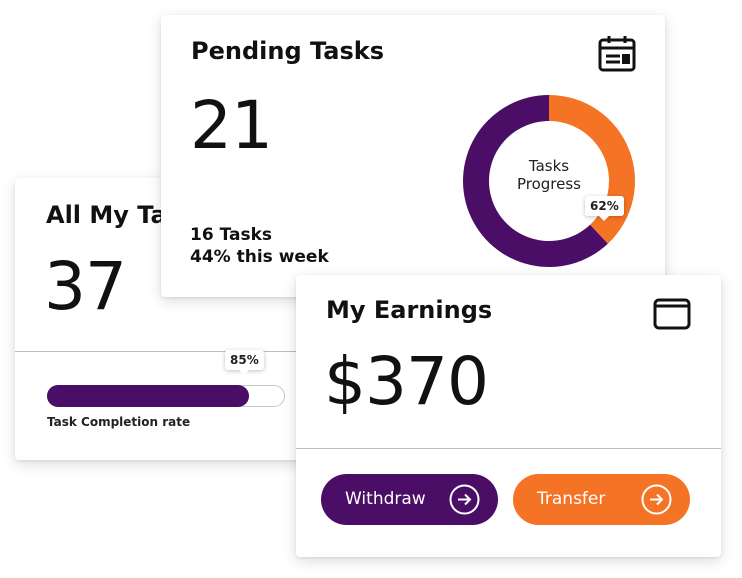 The width and height of the screenshot is (742, 578). I want to click on card-title: My Earnings, so click(409, 310).